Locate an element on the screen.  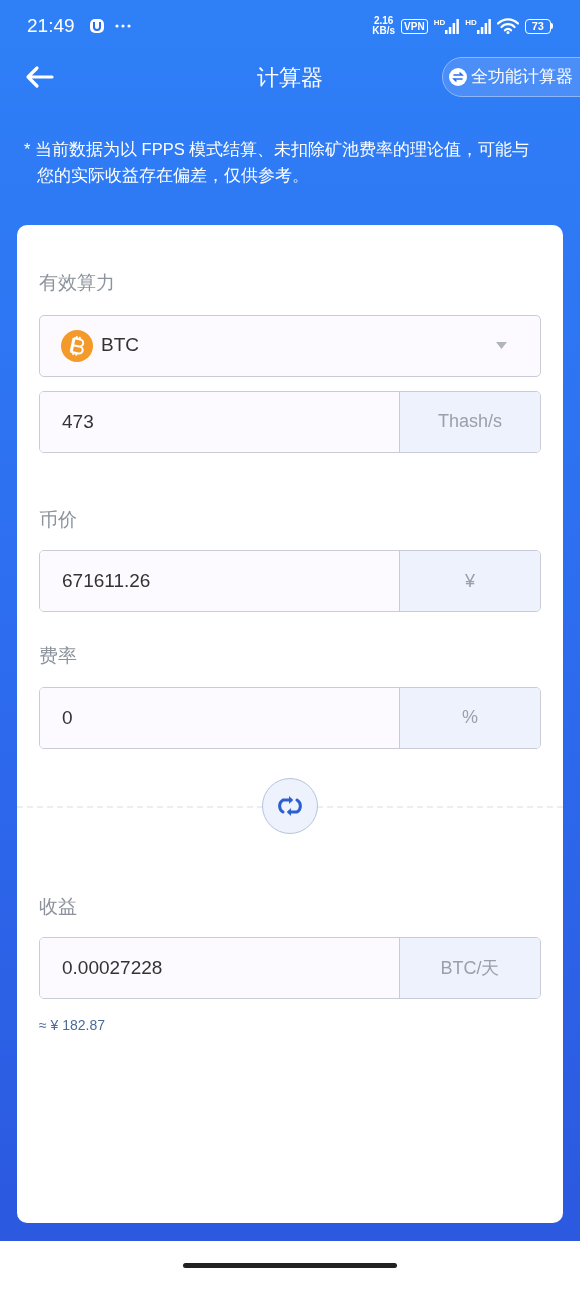
field-label: 收益 is located at coordinates (58, 906).